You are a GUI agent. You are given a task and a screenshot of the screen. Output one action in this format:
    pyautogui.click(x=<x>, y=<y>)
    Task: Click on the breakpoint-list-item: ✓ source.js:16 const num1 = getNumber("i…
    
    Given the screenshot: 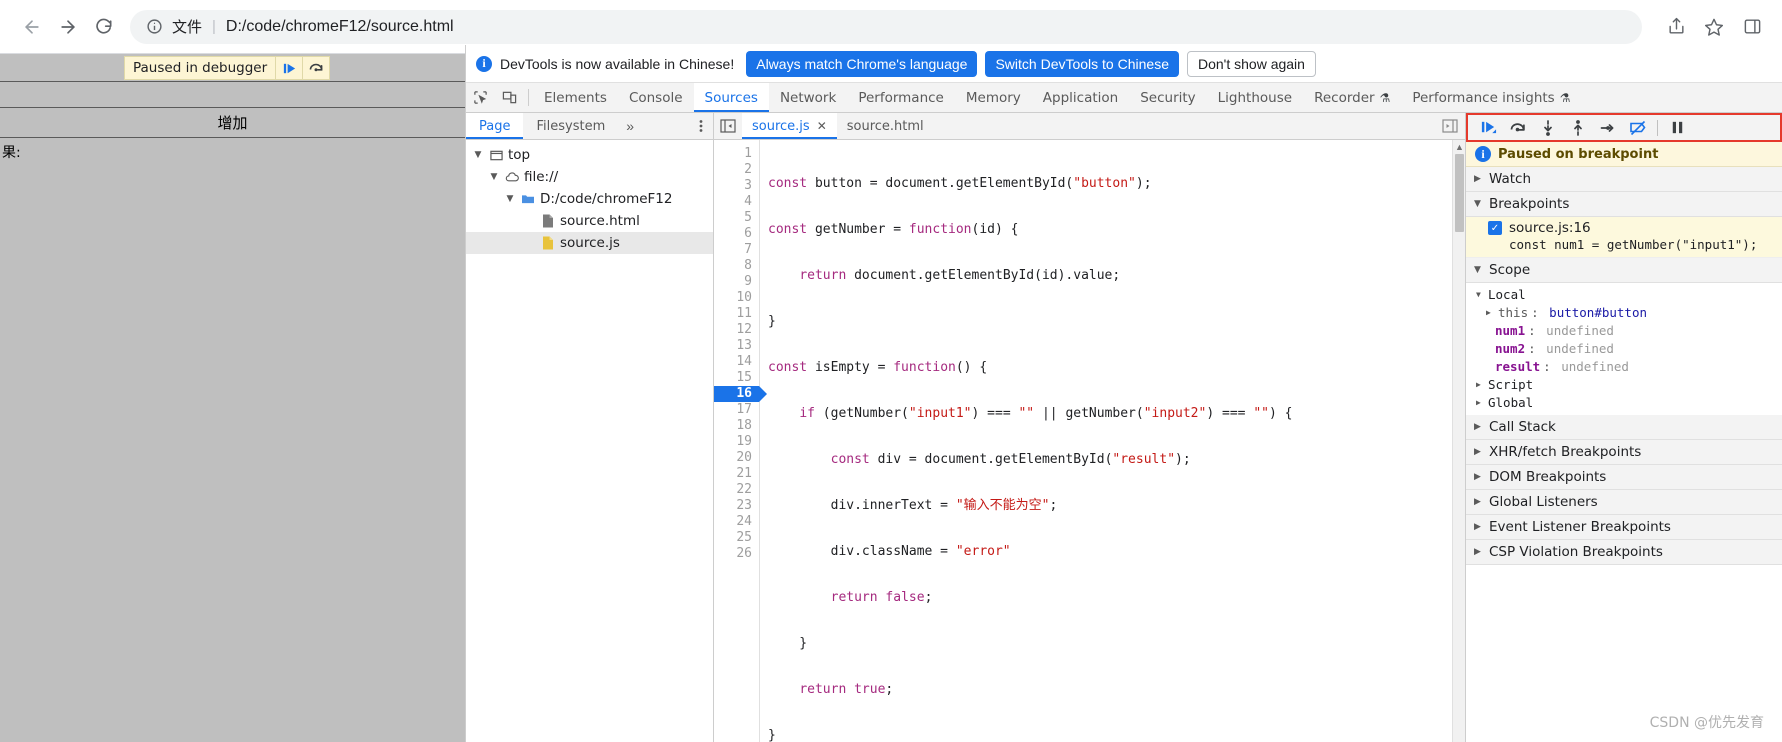 What is the action you would take?
    pyautogui.click(x=1624, y=237)
    